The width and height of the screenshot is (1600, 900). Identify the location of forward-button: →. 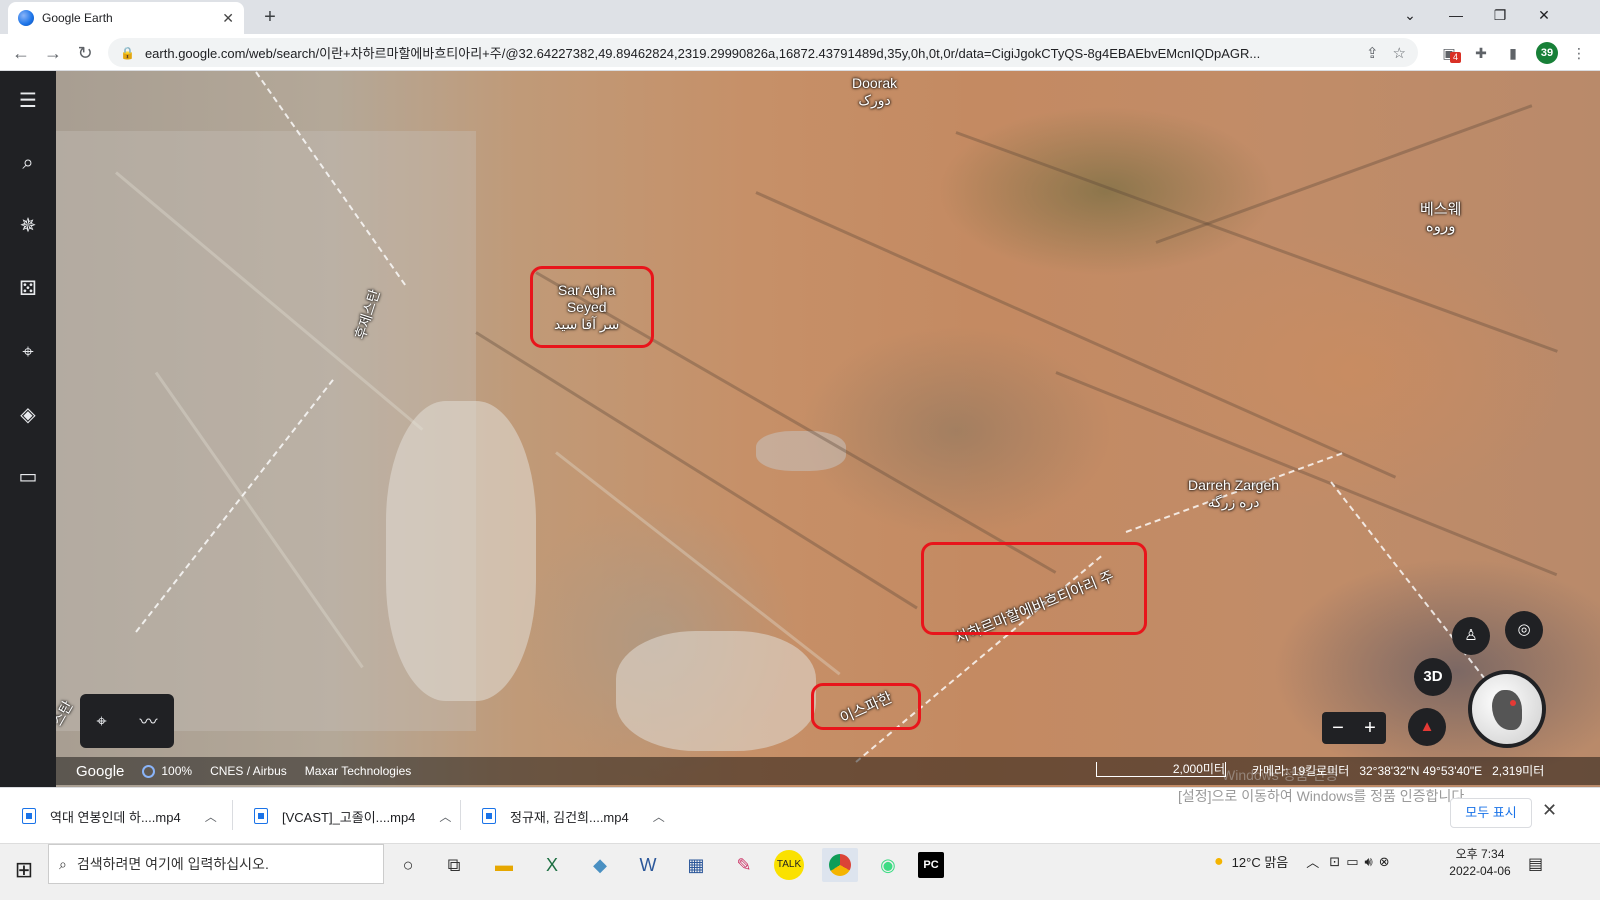
(53, 53).